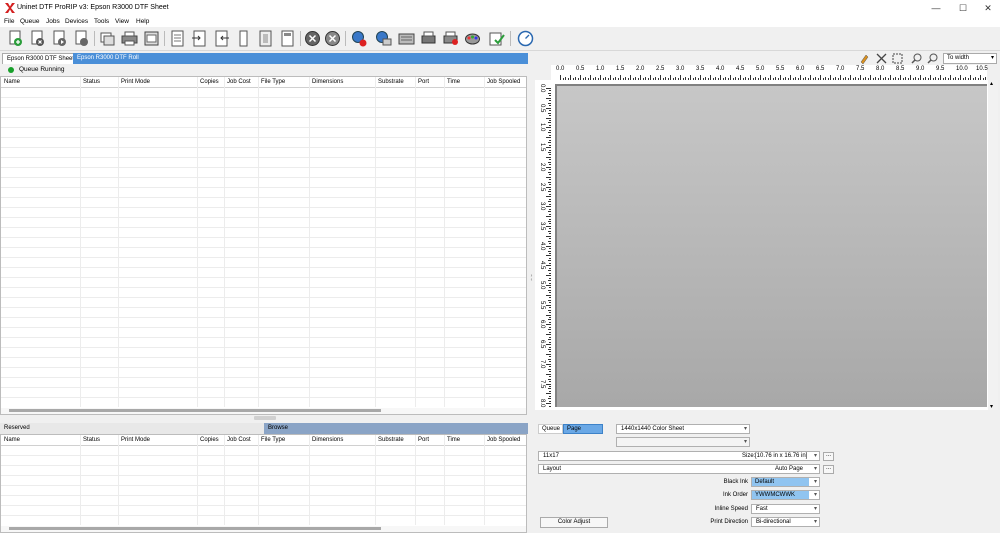 The image size is (1000, 533). Describe the element at coordinates (551, 456) in the screenshot. I see `page-size-name: 11x17` at that location.